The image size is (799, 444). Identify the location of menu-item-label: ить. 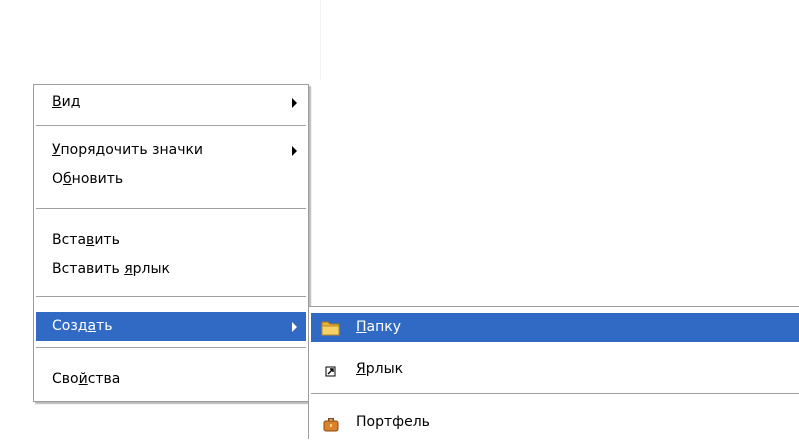
(107, 240).